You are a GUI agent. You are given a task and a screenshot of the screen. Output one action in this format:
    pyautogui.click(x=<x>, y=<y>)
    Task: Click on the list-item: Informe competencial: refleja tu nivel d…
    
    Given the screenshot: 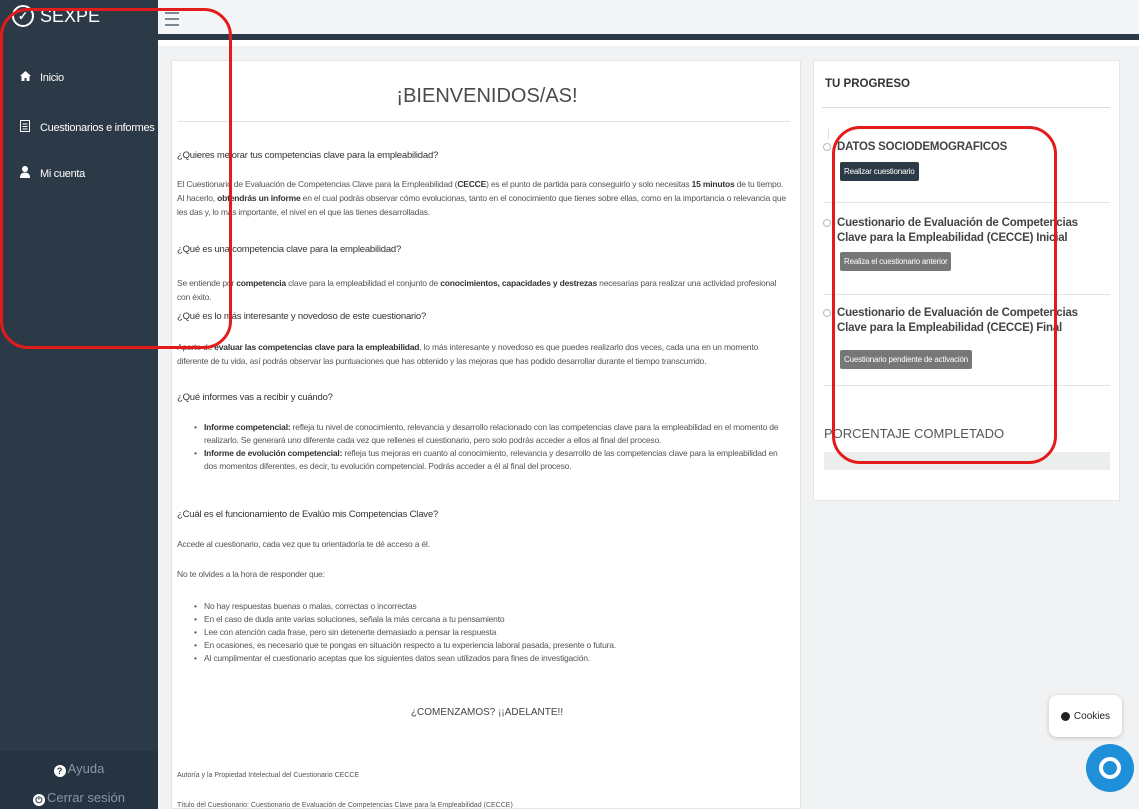 What is the action you would take?
    pyautogui.click(x=491, y=434)
    